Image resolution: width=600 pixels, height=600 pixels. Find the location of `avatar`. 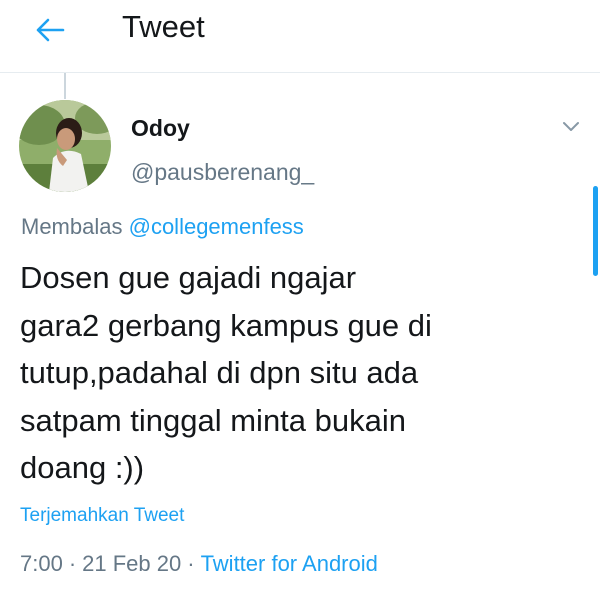

avatar is located at coordinates (65, 146).